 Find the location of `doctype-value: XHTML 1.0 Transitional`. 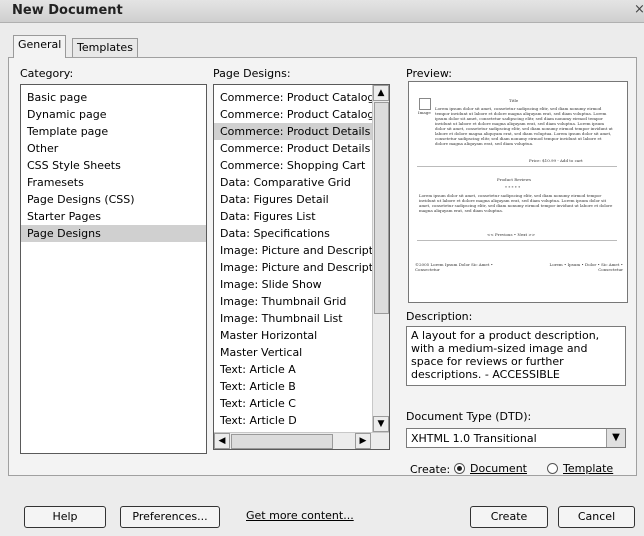

doctype-value: XHTML 1.0 Transitional is located at coordinates (474, 438).